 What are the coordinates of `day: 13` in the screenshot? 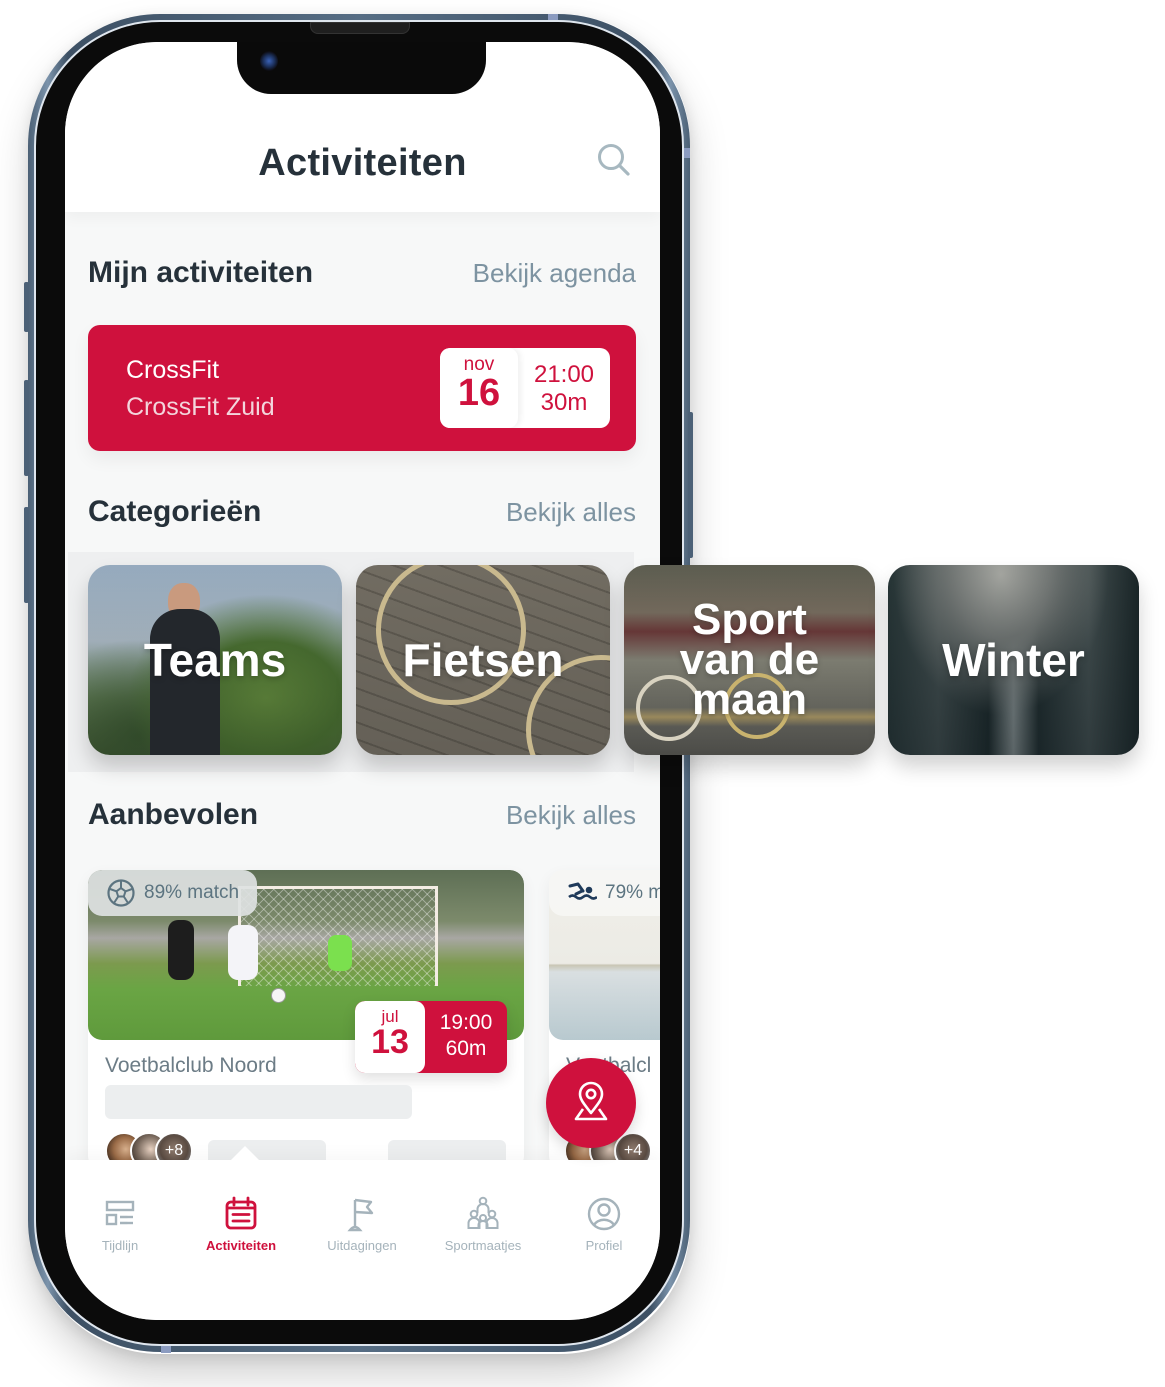 It's located at (390, 1042).